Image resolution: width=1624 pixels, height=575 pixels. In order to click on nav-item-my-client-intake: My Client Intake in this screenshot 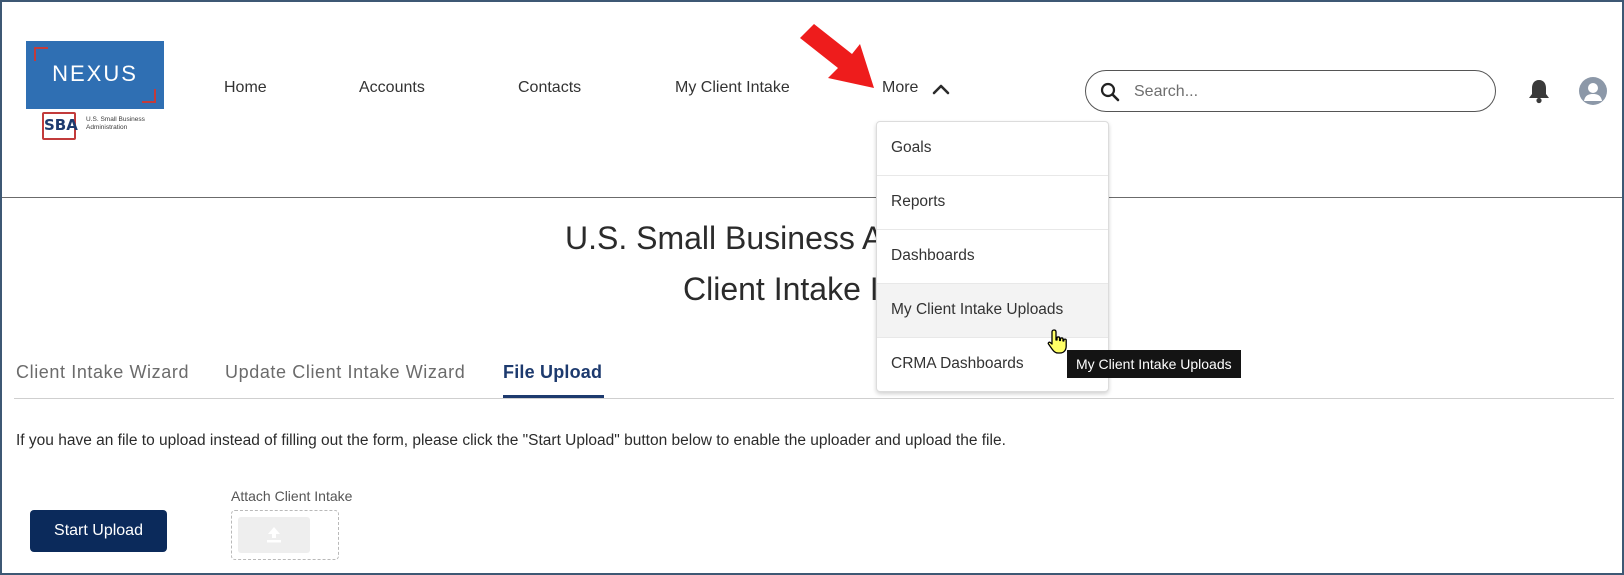, I will do `click(732, 88)`.